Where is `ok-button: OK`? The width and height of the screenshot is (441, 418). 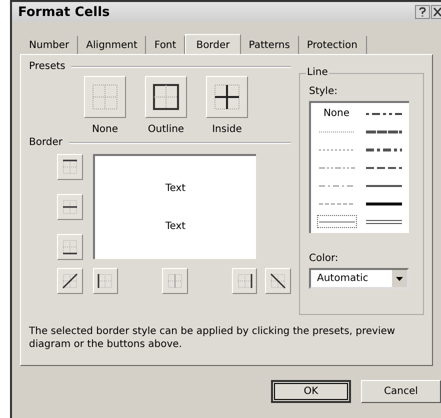 ok-button: OK is located at coordinates (311, 391).